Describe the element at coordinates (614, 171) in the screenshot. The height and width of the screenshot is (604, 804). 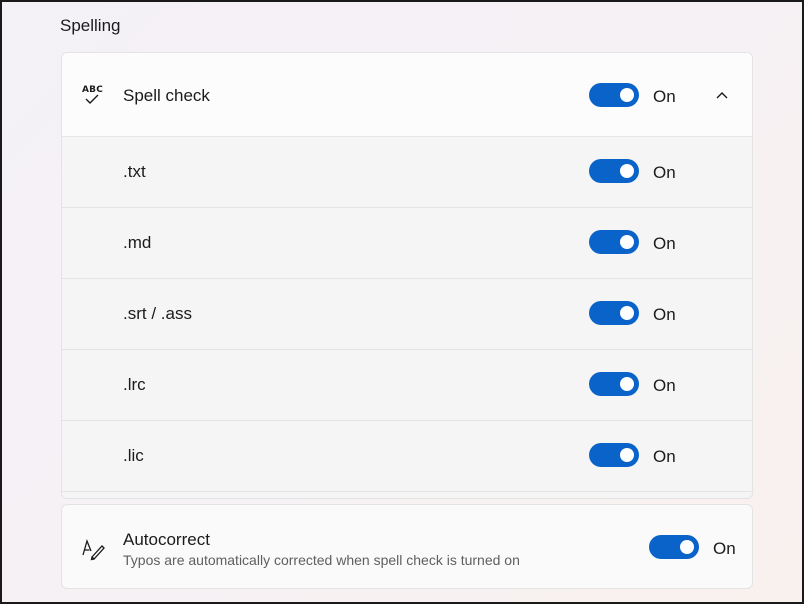
I see `file-type-toggle-txt` at that location.